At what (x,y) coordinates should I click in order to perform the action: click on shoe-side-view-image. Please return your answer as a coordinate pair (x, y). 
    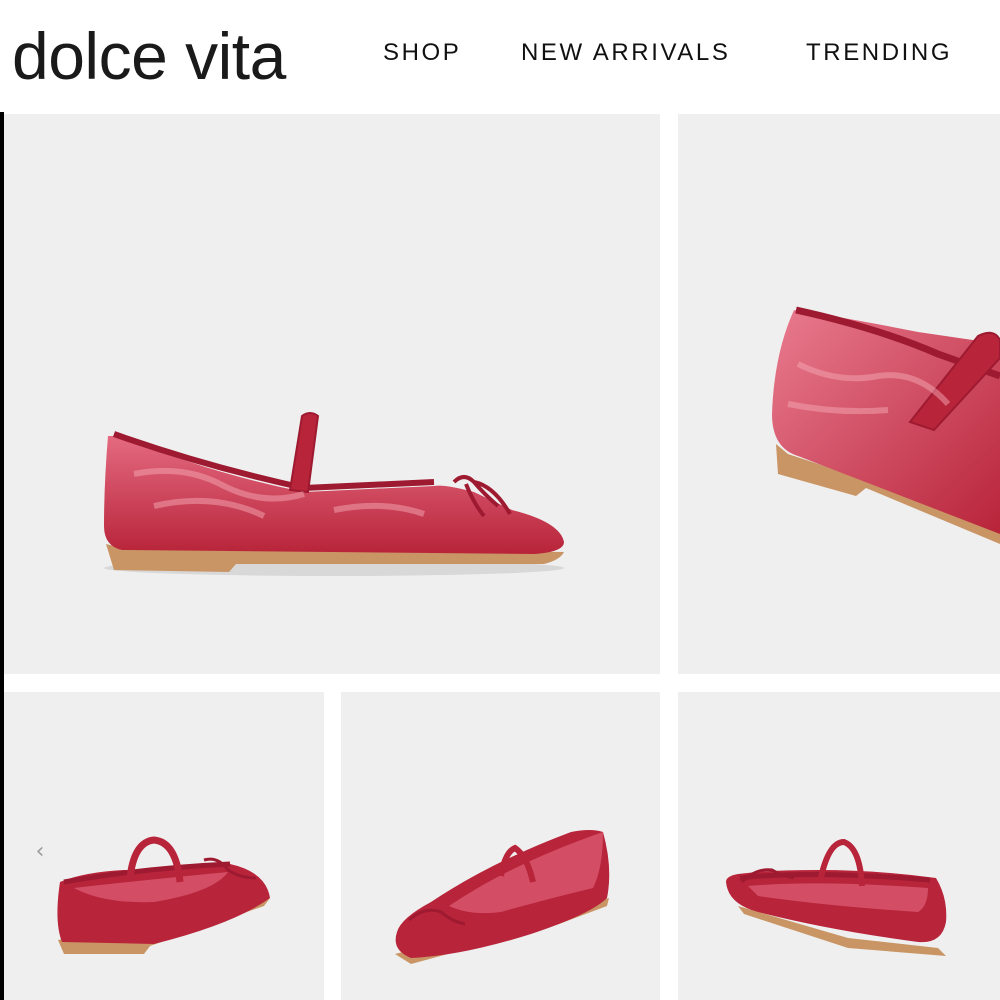
    Looking at the image, I should click on (334, 494).